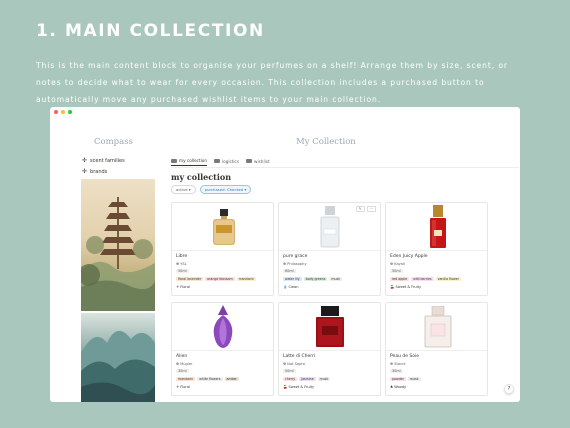  Describe the element at coordinates (398, 364) in the screenshot. I see `perfume-brand: ❁ Starck` at that location.